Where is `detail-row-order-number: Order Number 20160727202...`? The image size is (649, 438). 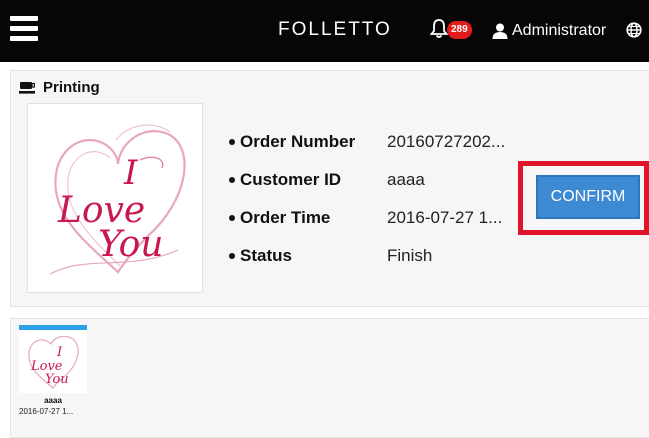 detail-row-order-number: Order Number 20160727202... is located at coordinates (367, 142).